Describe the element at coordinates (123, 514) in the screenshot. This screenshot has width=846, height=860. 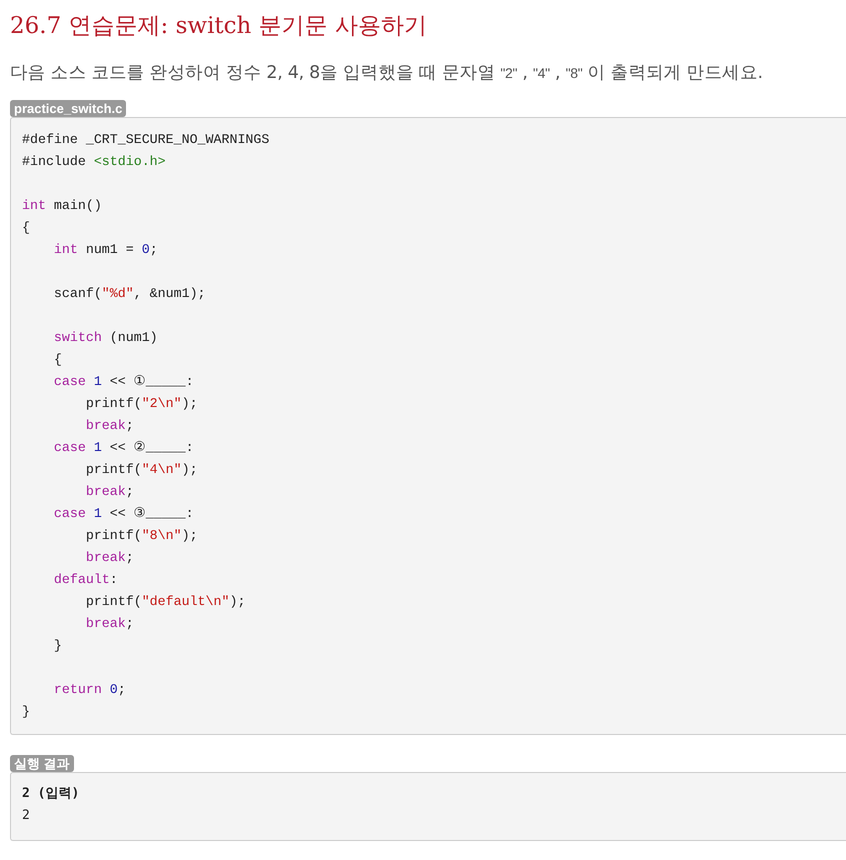
I see `code-line: case 1 << ③_____:` at that location.